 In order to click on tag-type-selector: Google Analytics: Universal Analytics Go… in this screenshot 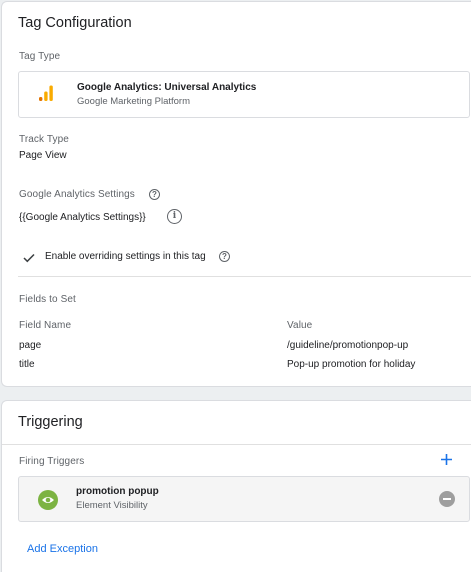, I will do `click(244, 94)`.